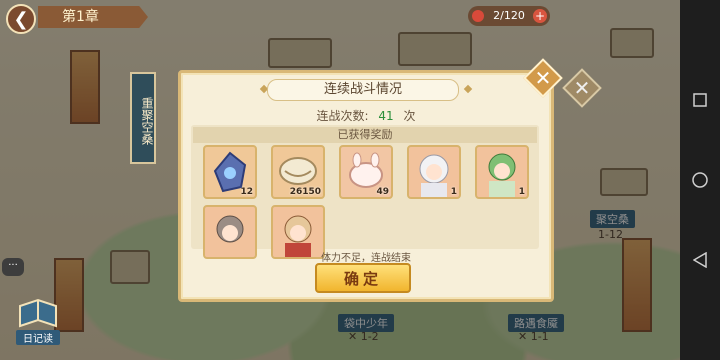  I want to click on chapter-side-scroll: 重聚空桑, so click(143, 118).